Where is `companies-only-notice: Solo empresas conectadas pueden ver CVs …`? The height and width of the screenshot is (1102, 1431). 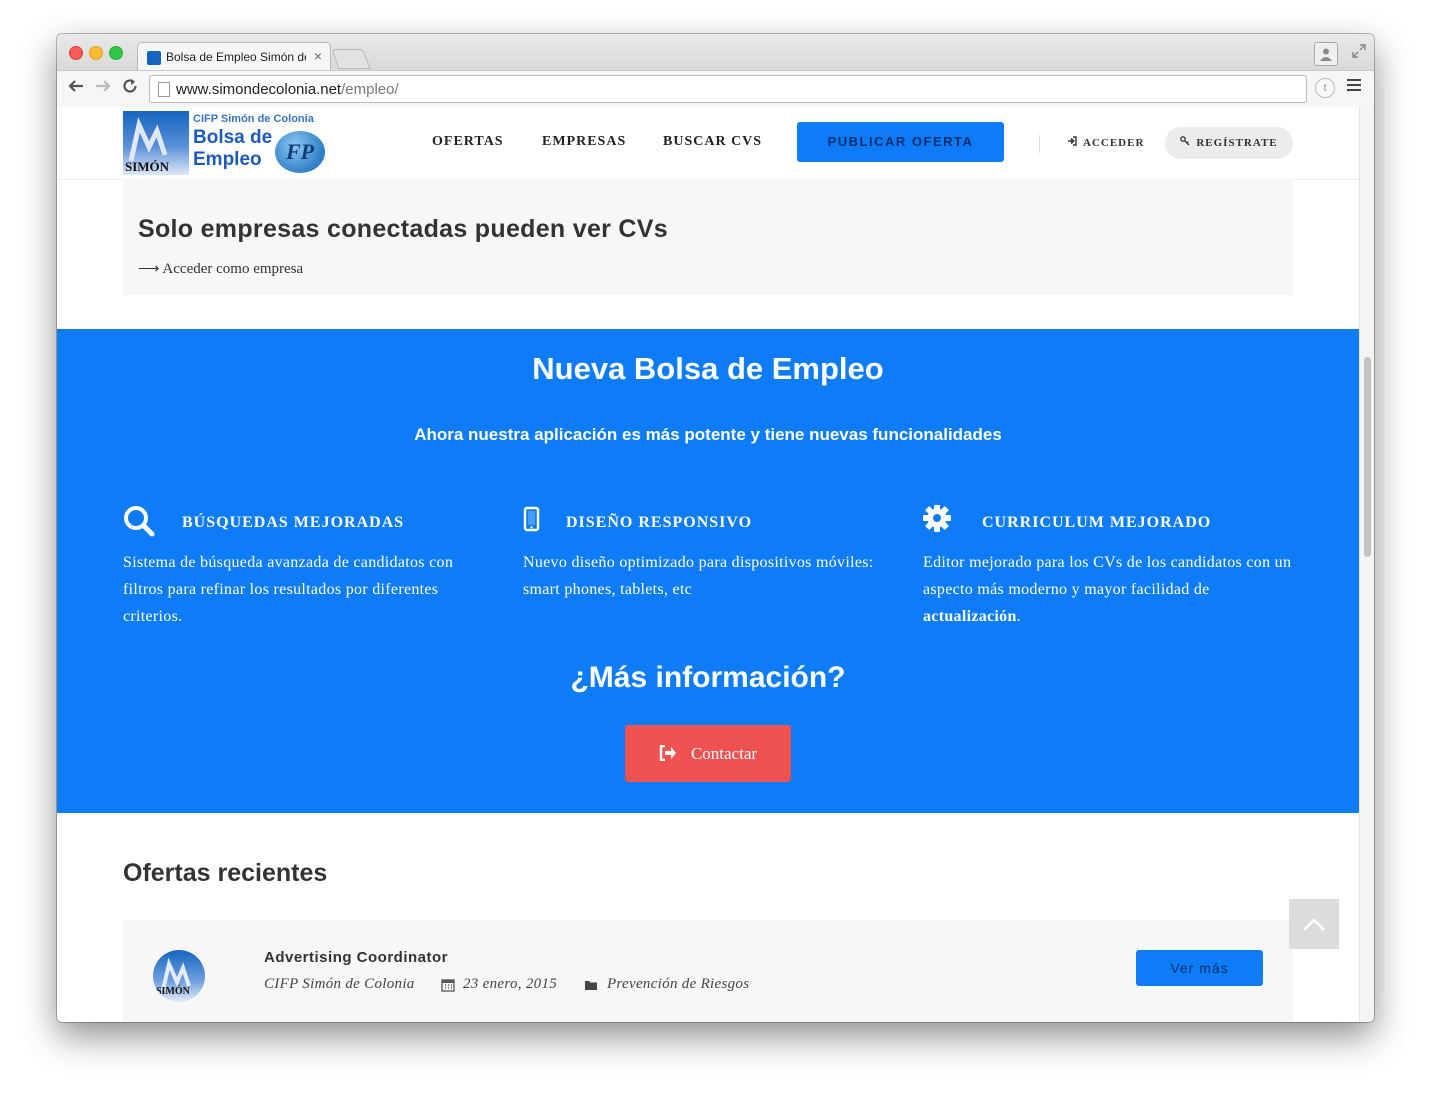 companies-only-notice: Solo empresas conectadas pueden ver CVs … is located at coordinates (708, 237).